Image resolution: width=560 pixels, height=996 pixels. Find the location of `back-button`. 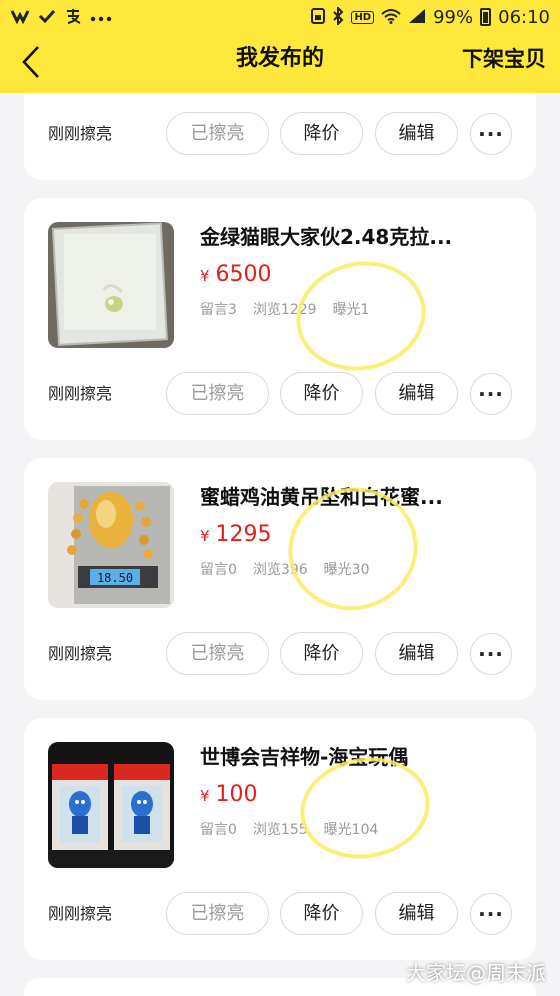

back-button is located at coordinates (31, 62).